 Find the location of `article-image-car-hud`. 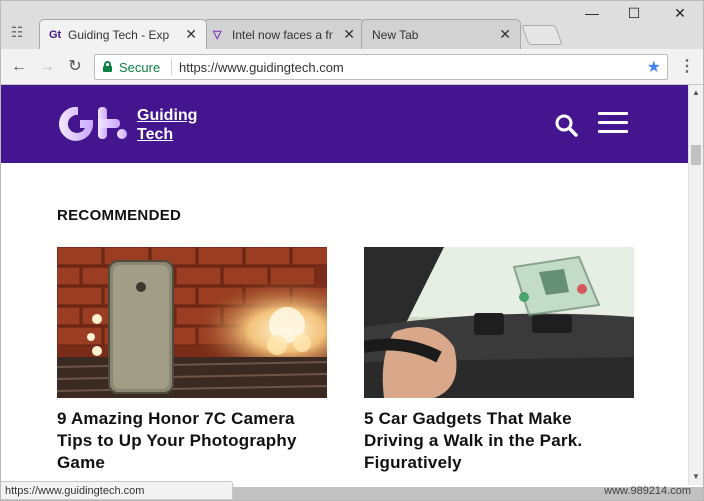

article-image-car-hud is located at coordinates (499, 322).